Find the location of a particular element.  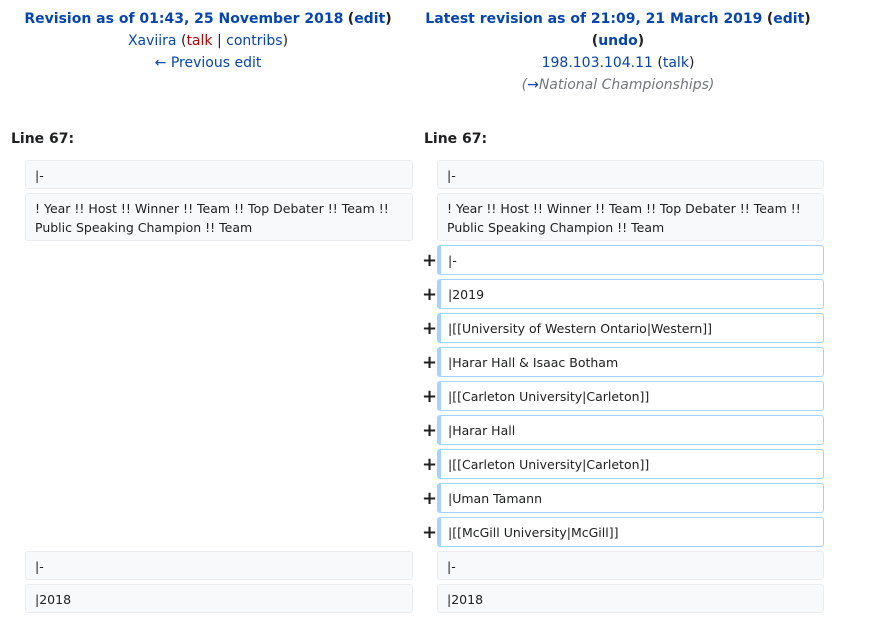

left-edit-link: edit is located at coordinates (369, 19).